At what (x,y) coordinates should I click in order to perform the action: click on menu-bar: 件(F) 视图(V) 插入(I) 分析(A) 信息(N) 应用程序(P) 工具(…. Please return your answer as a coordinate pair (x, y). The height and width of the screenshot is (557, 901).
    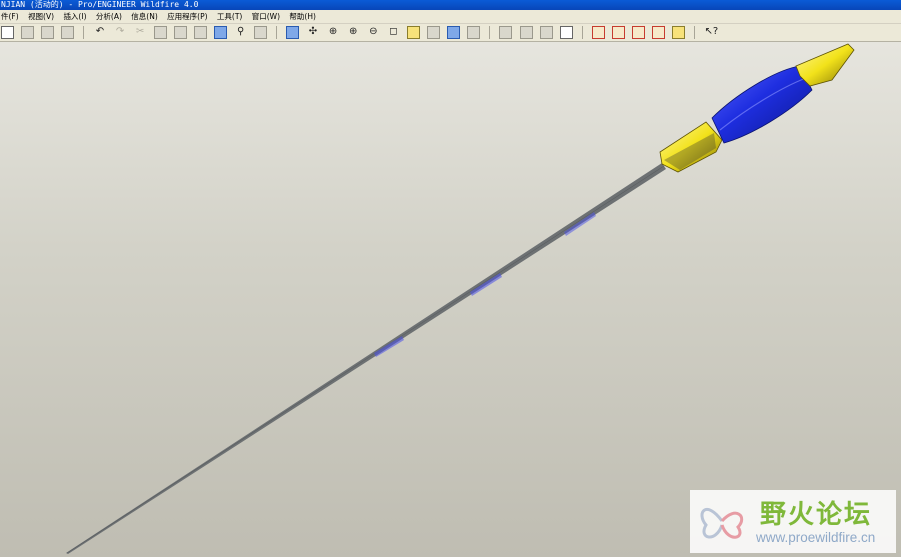
    Looking at the image, I should click on (450, 17).